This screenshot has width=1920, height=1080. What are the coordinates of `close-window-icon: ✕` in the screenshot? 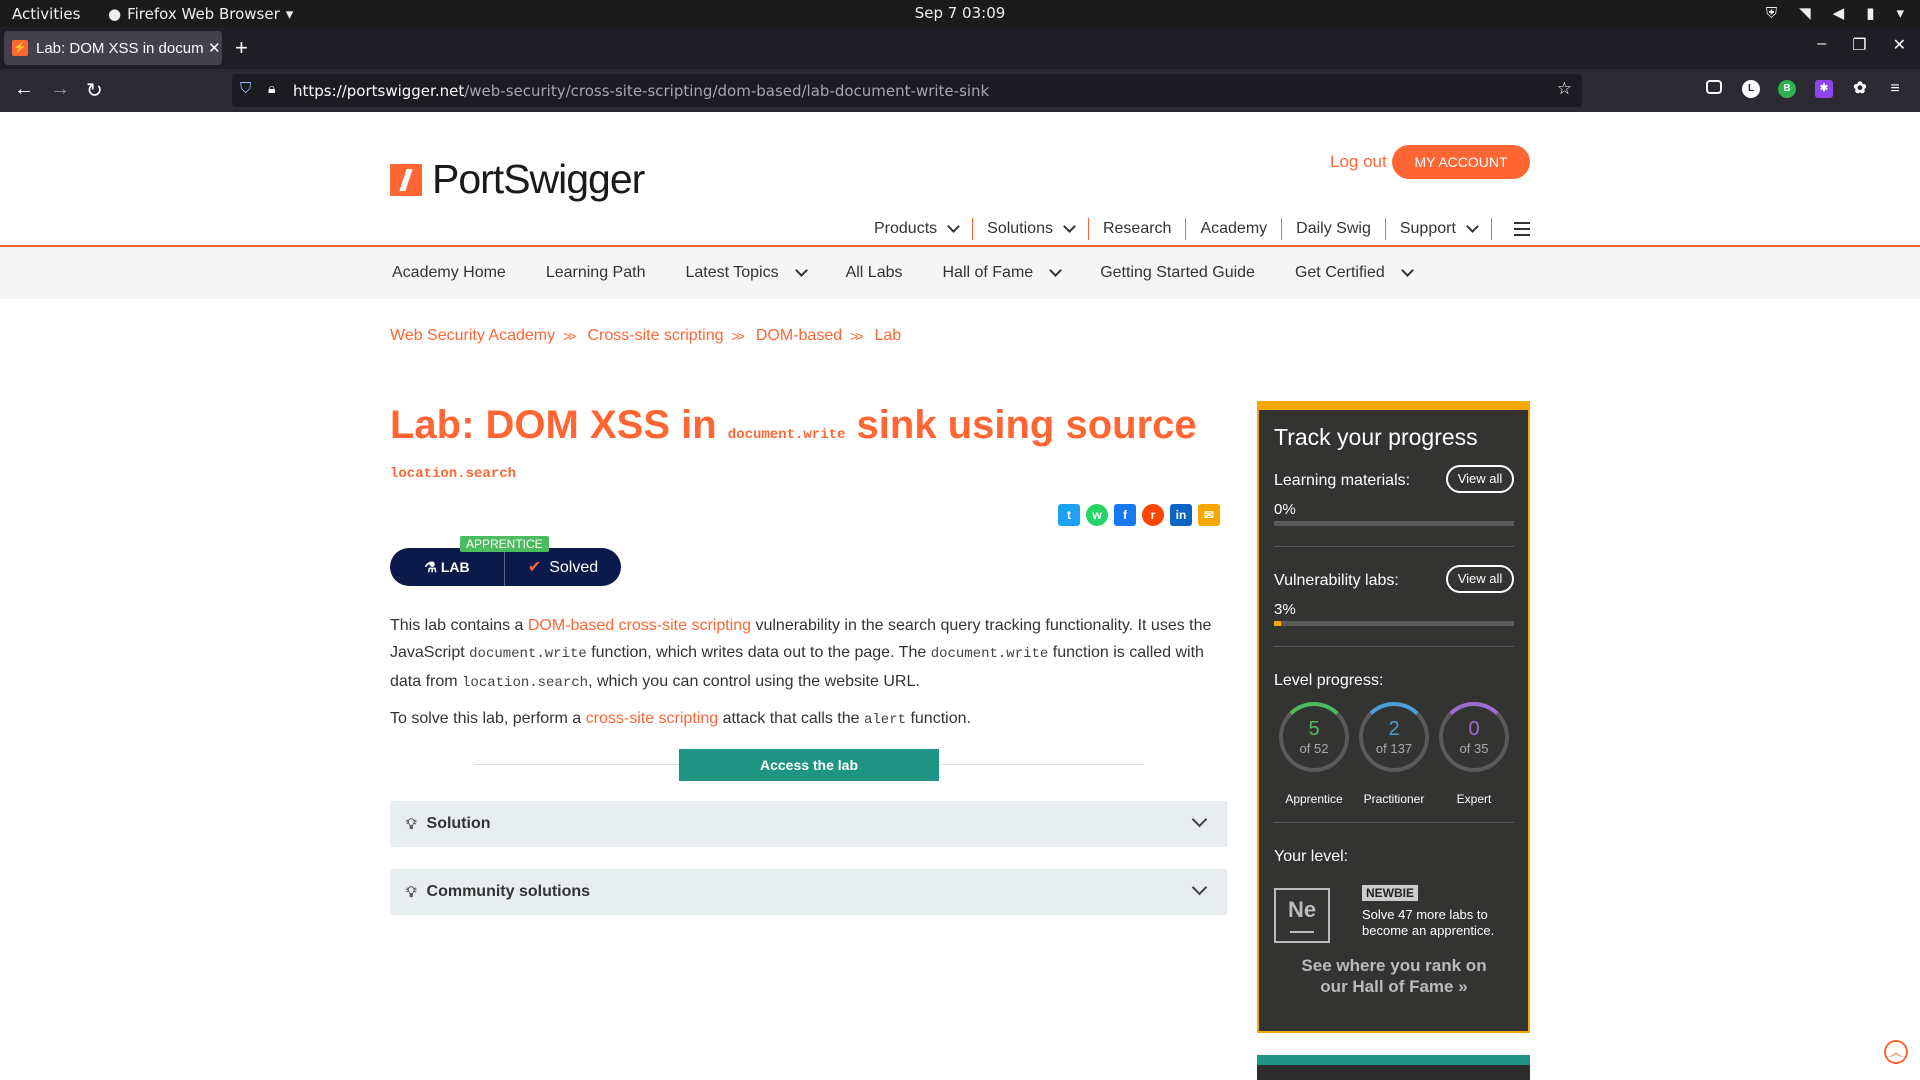 It's located at (1899, 45).